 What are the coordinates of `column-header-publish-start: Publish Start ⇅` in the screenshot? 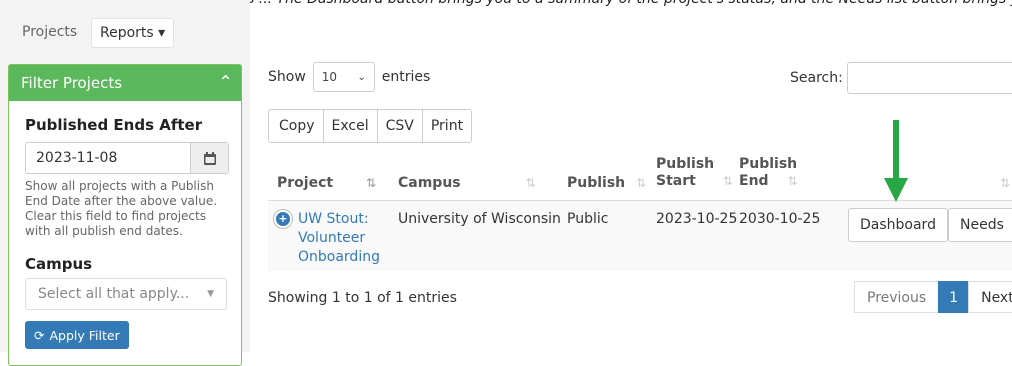 It's located at (694, 173).